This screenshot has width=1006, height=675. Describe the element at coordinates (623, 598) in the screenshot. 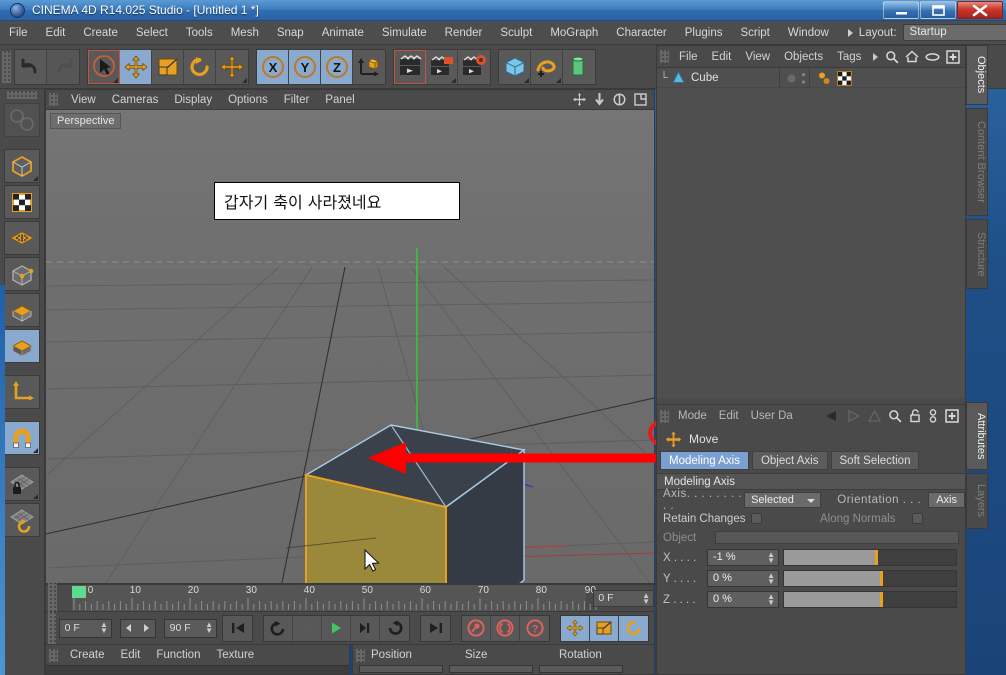

I see `current-frame-field: 0 F ▲ ▼` at that location.